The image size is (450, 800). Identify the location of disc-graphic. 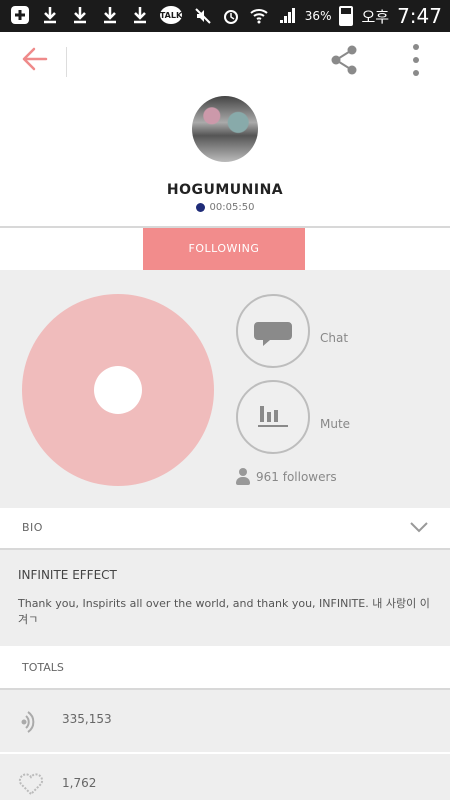
(118, 390).